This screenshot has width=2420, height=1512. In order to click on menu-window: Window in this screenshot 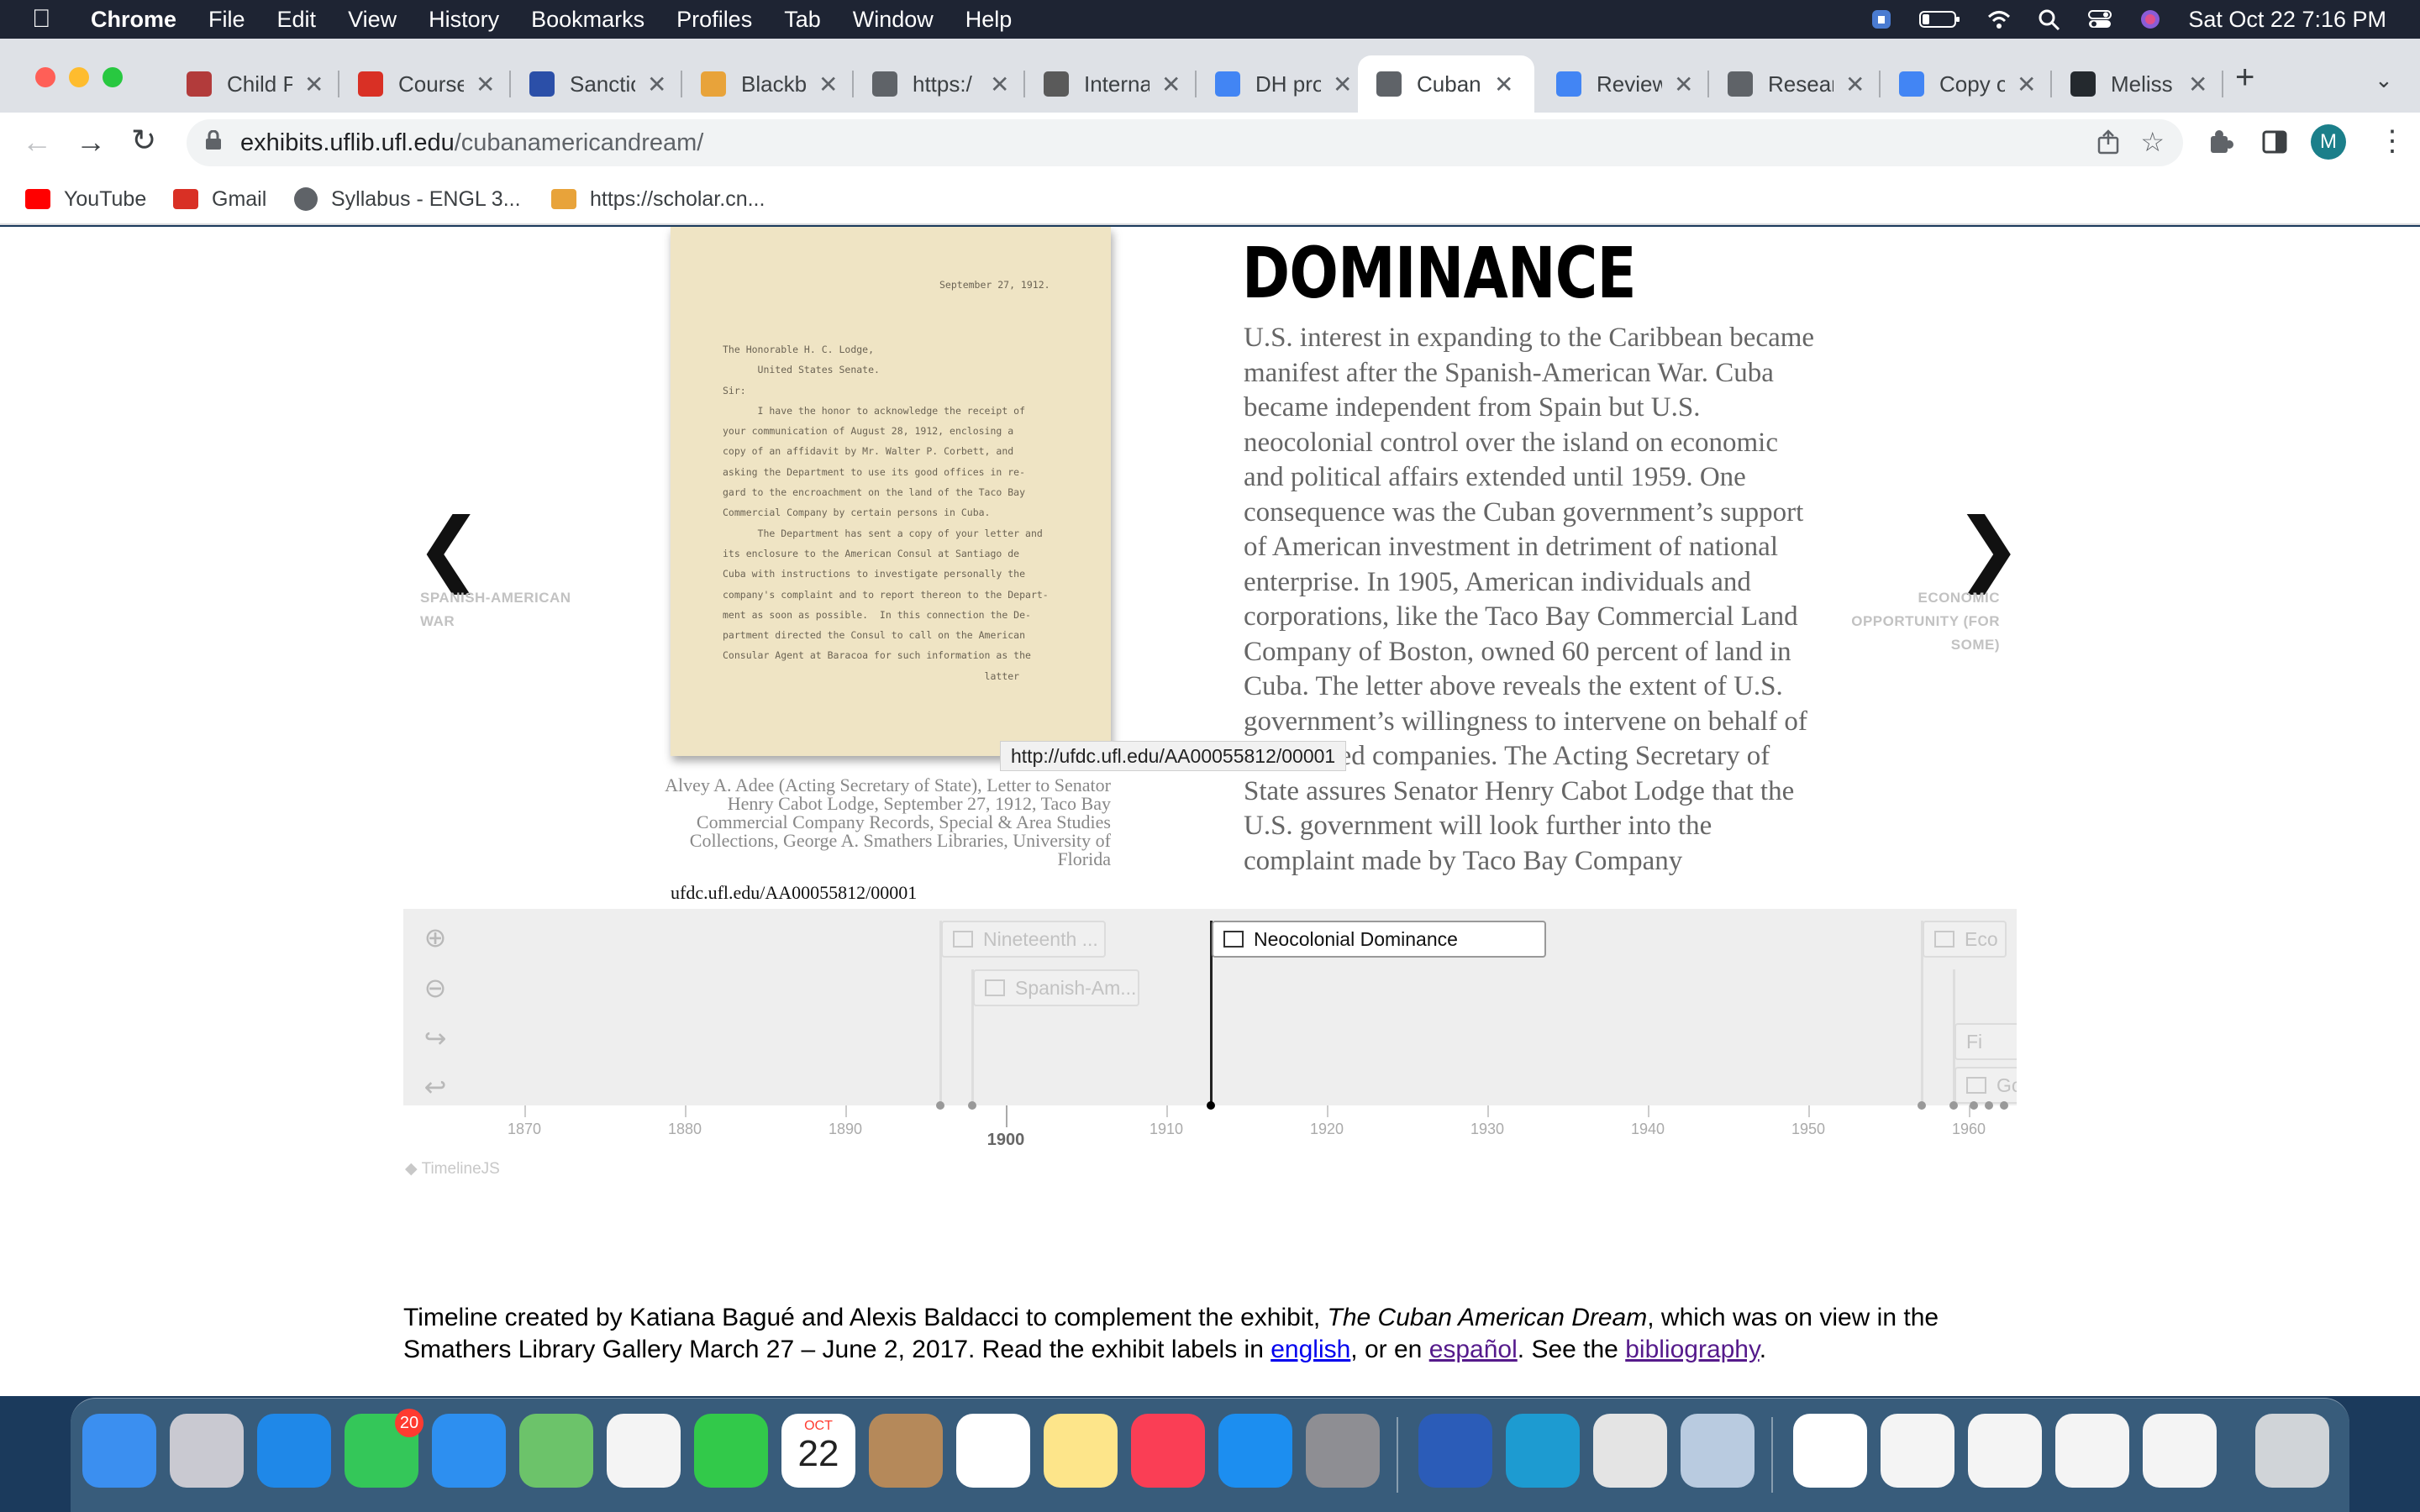, I will do `click(894, 20)`.